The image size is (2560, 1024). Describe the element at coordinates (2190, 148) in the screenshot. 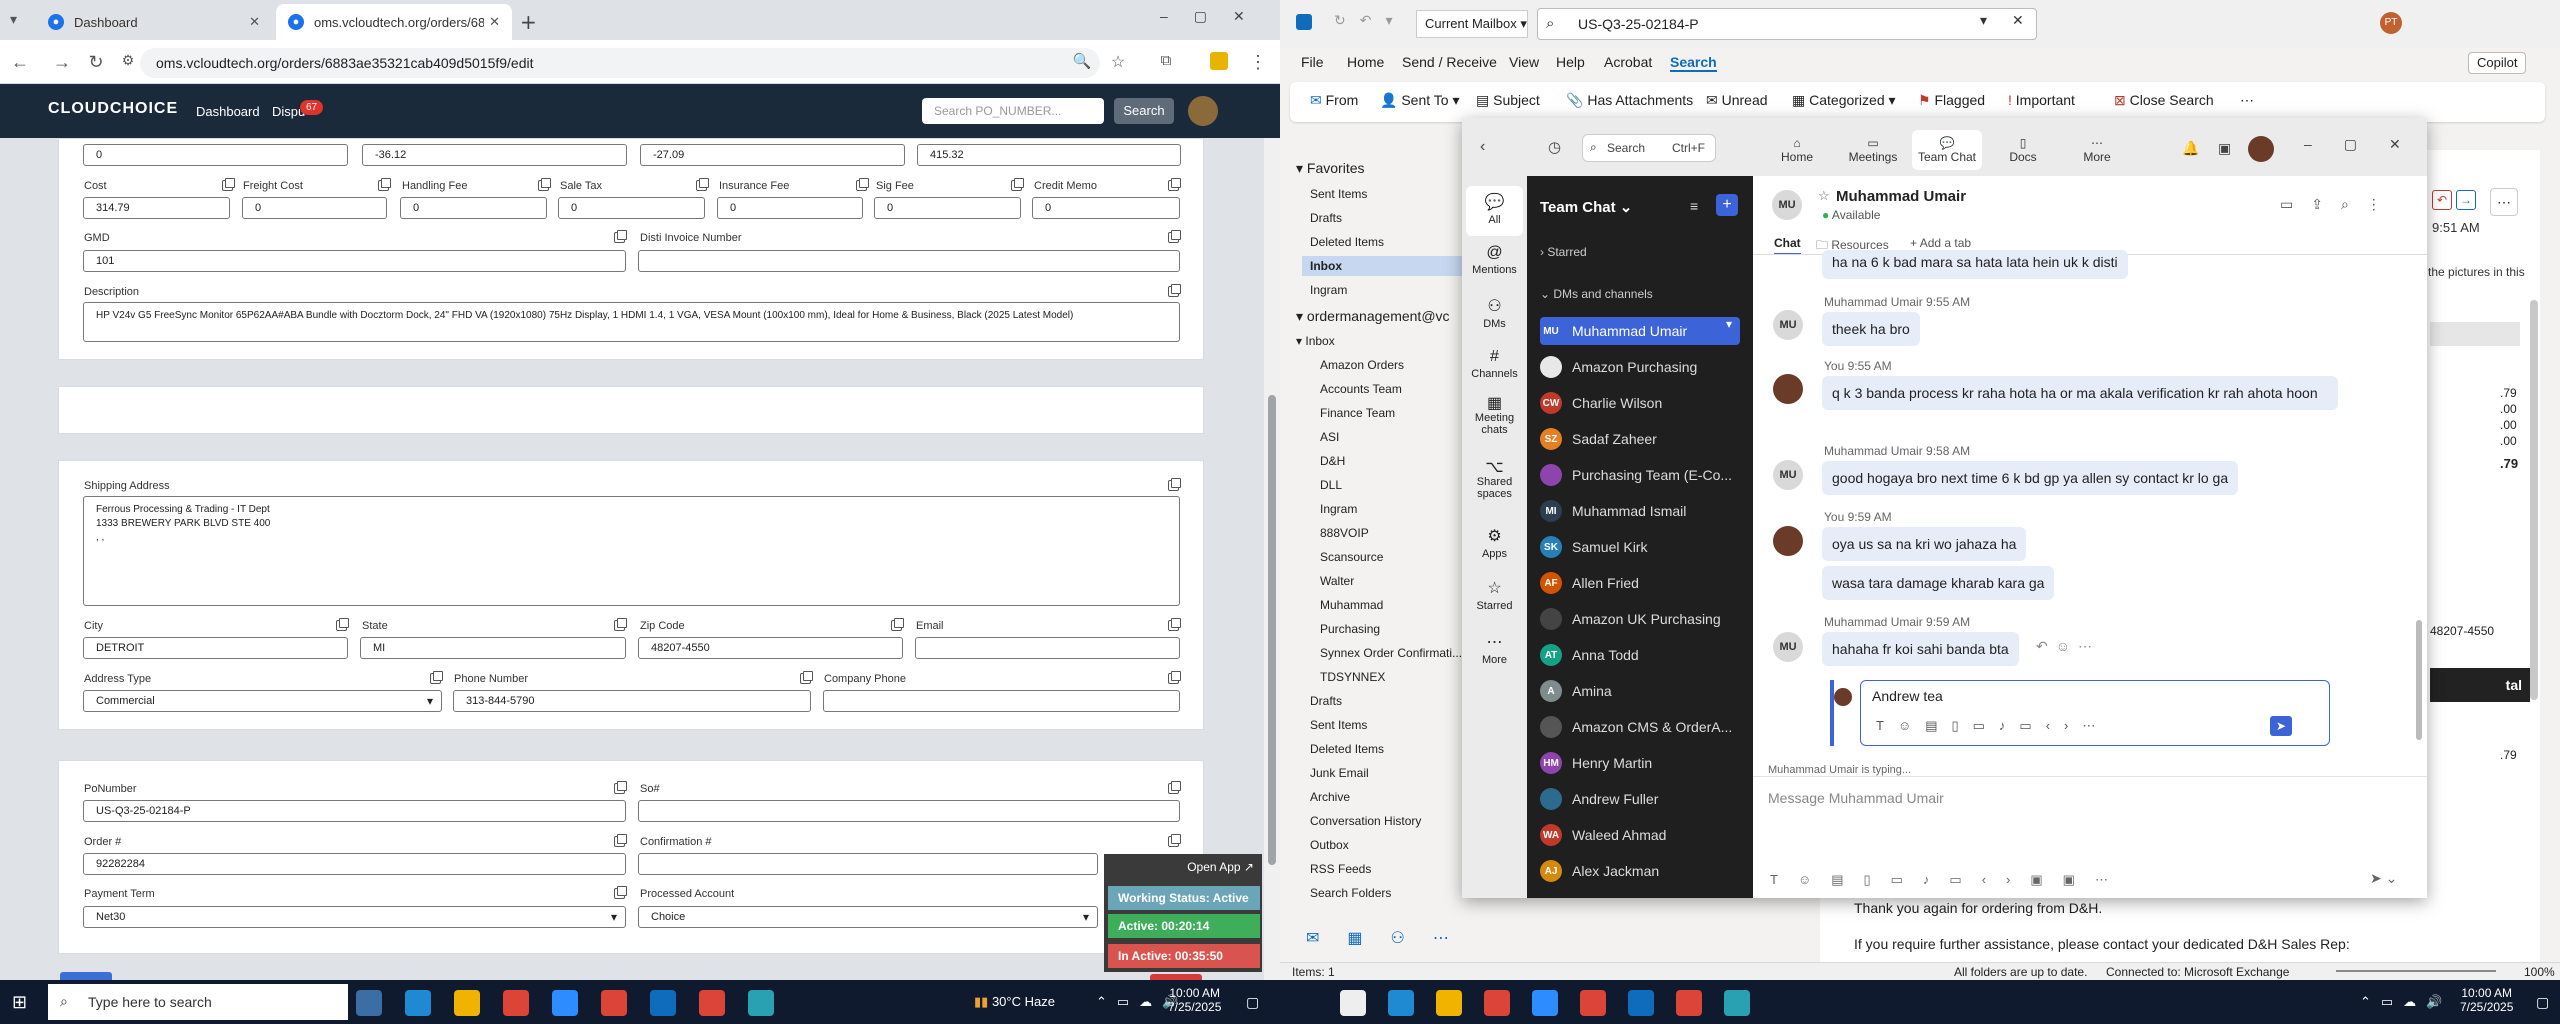

I see `bell-icon: 🔔` at that location.